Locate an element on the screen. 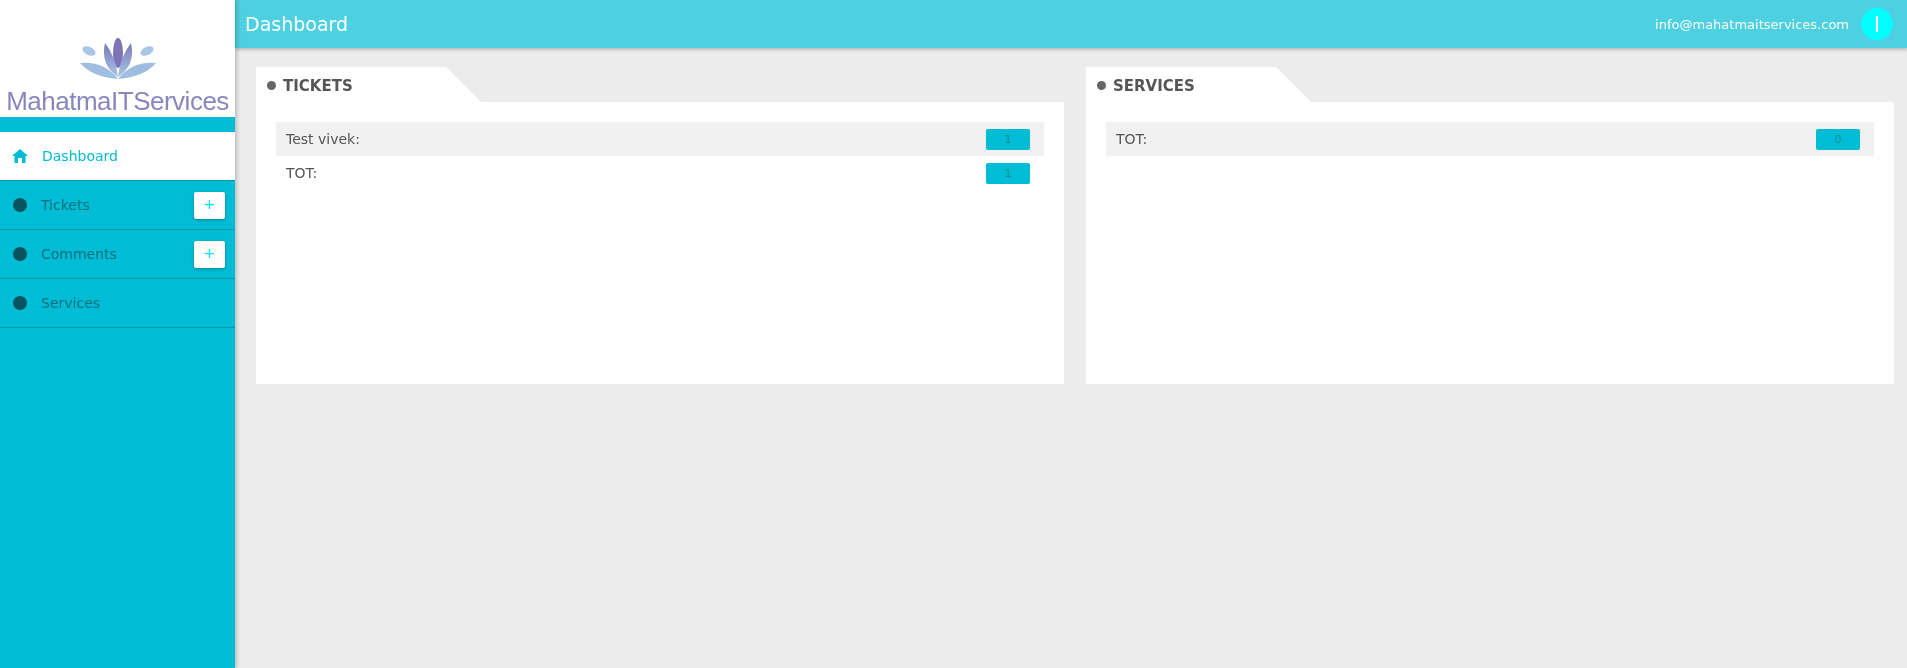 The width and height of the screenshot is (1907, 668). page-title: Dashboard is located at coordinates (297, 24).